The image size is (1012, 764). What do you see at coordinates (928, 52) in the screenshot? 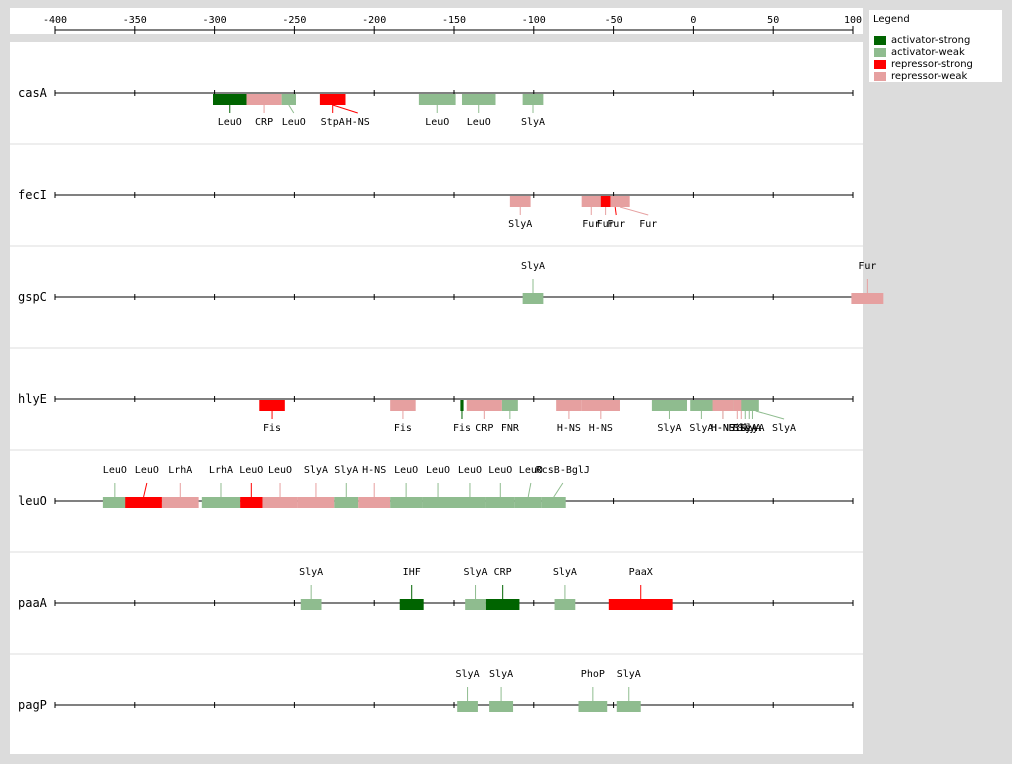
I see `legend-label: activator-weak` at bounding box center [928, 52].